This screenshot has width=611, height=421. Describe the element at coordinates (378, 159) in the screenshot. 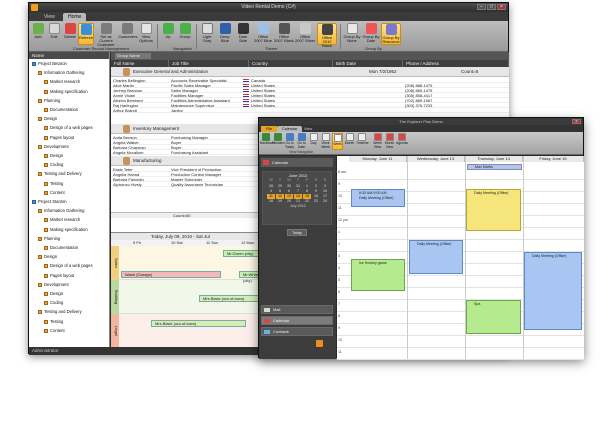

I see `day-header: Monday, June 11` at that location.